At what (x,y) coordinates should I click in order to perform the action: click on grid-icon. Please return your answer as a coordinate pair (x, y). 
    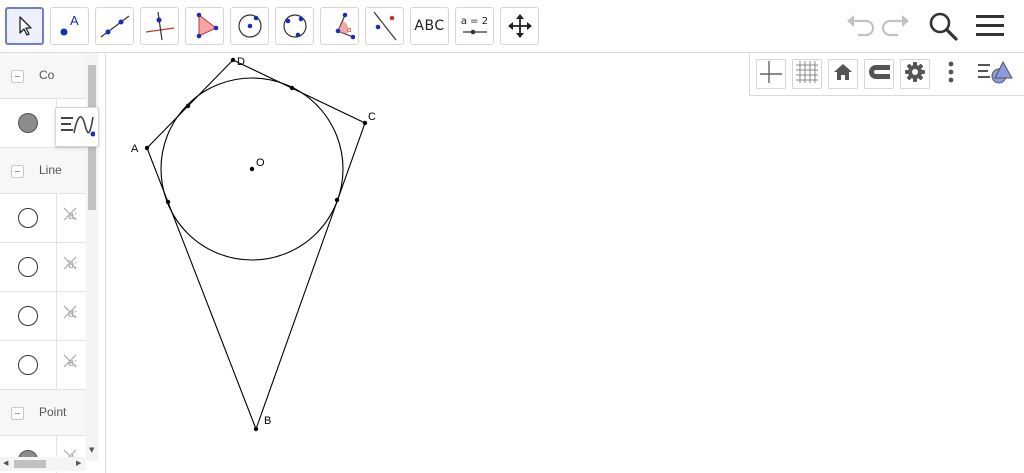
    Looking at the image, I should click on (807, 74).